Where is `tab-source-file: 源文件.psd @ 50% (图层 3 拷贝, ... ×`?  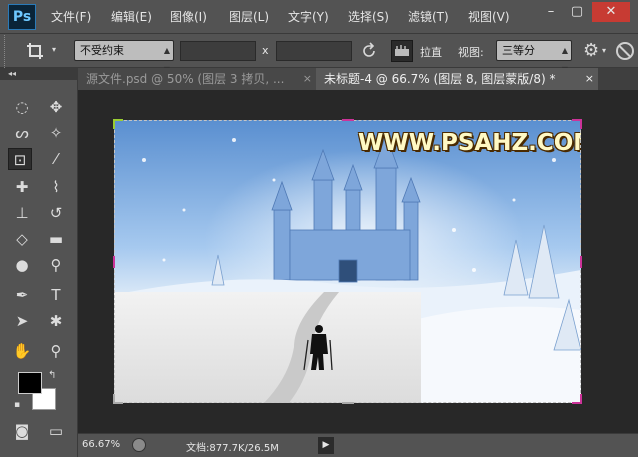
tab-source-file: 源文件.psd @ 50% (图层 3 拷贝, ... × is located at coordinates (197, 79).